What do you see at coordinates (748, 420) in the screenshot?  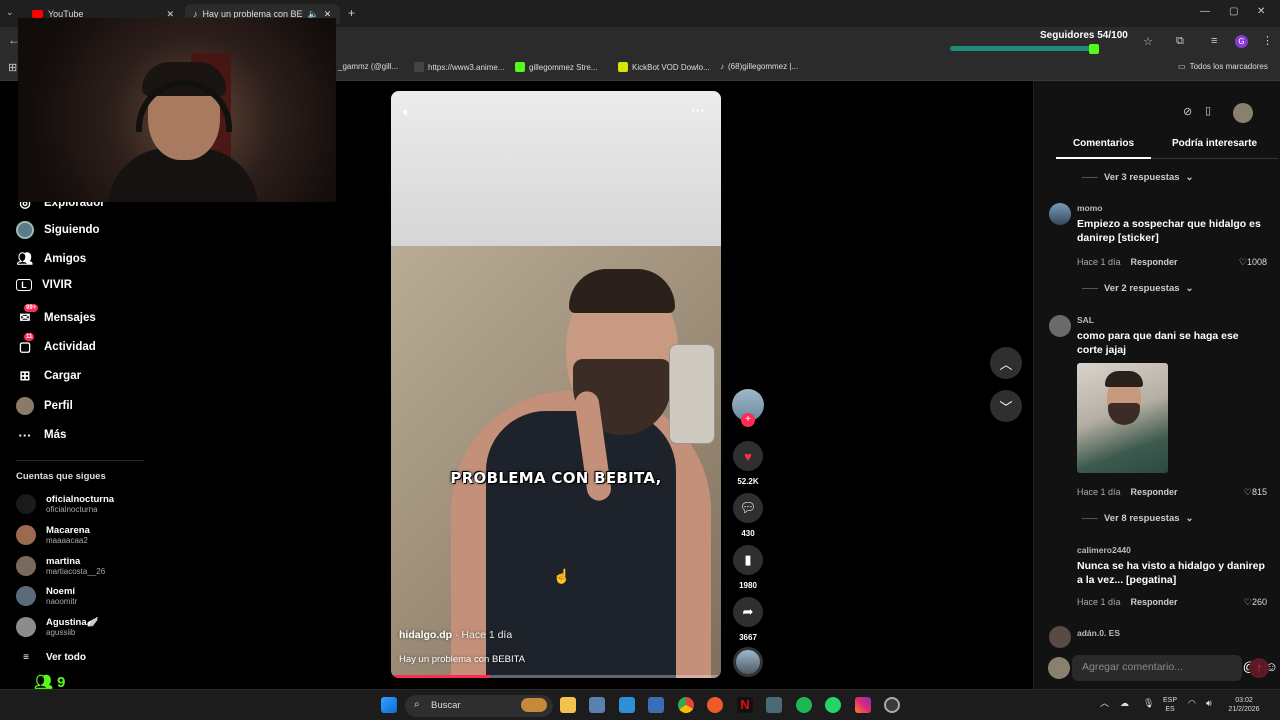 I see `follow-plus-icon: +` at bounding box center [748, 420].